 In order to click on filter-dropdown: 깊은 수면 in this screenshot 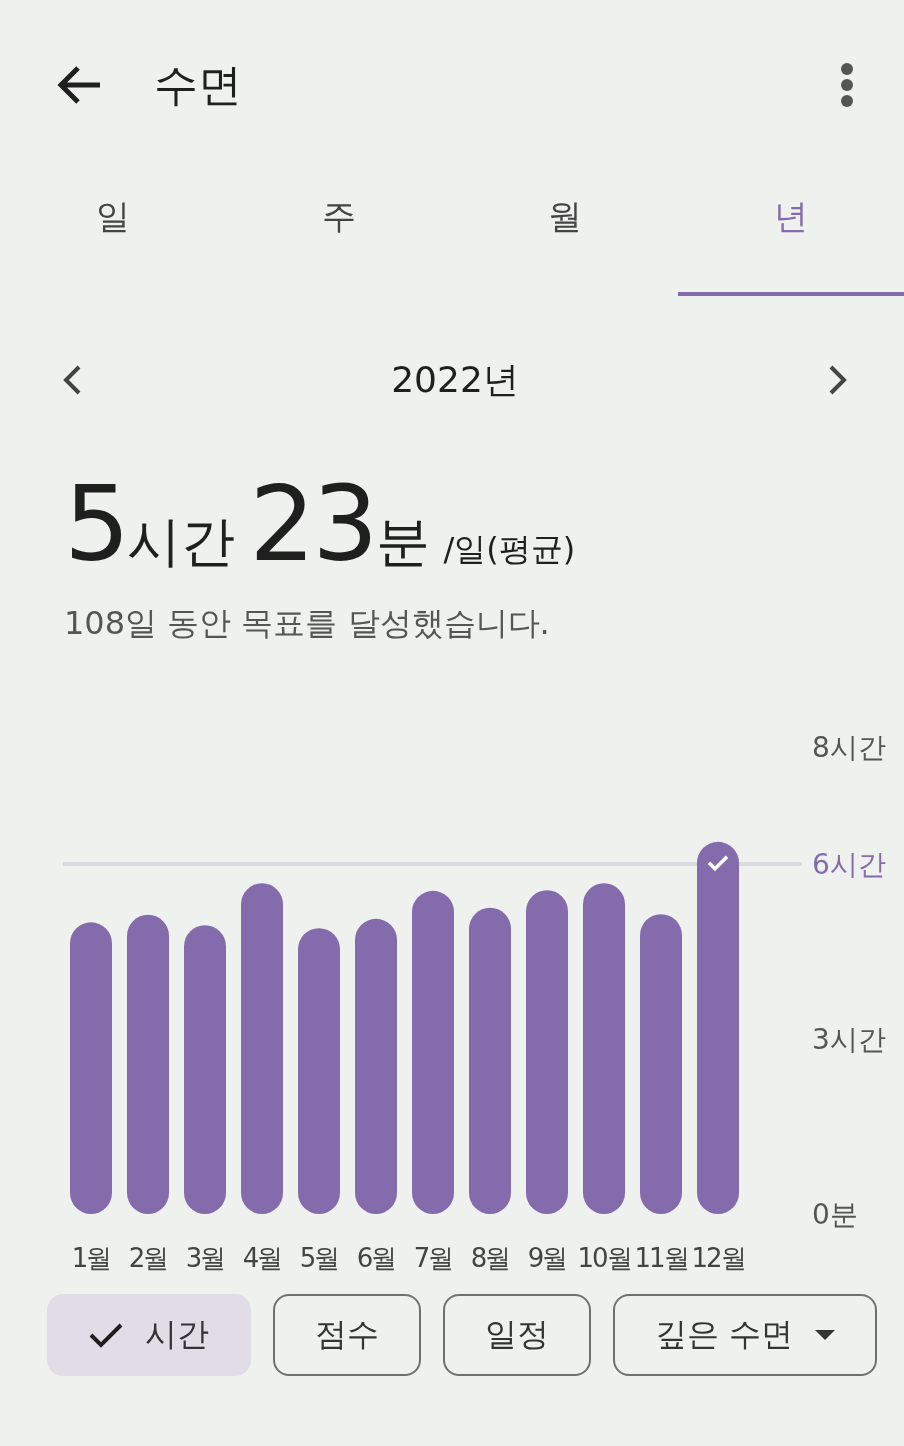, I will do `click(745, 1335)`.